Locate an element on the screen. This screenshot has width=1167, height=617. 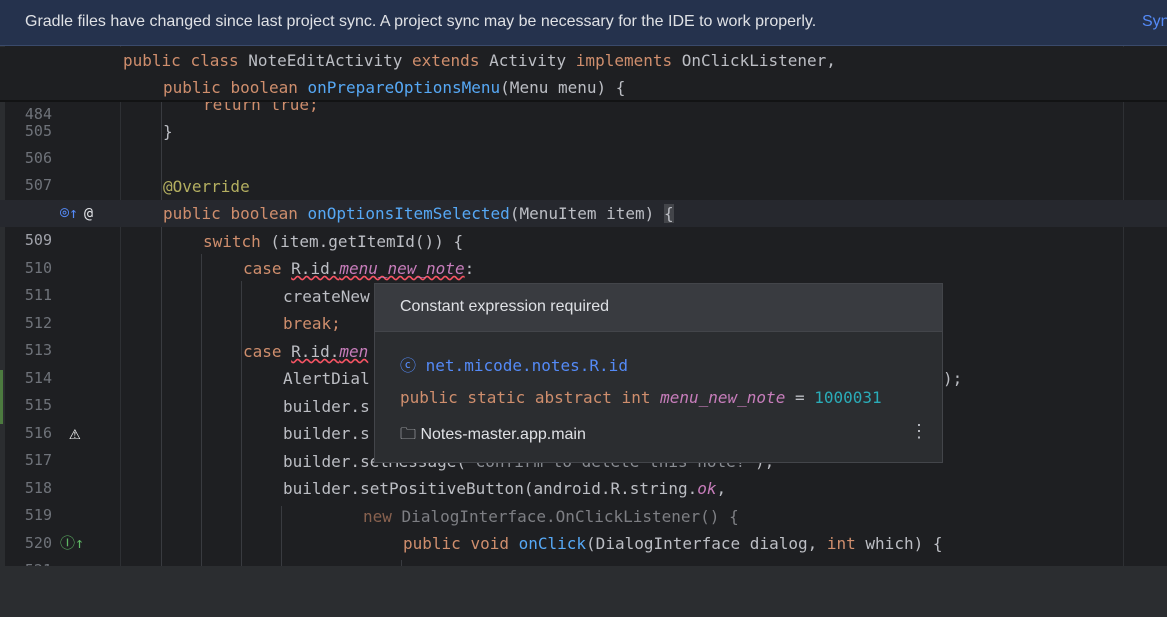
code-token: } is located at coordinates (168, 131).